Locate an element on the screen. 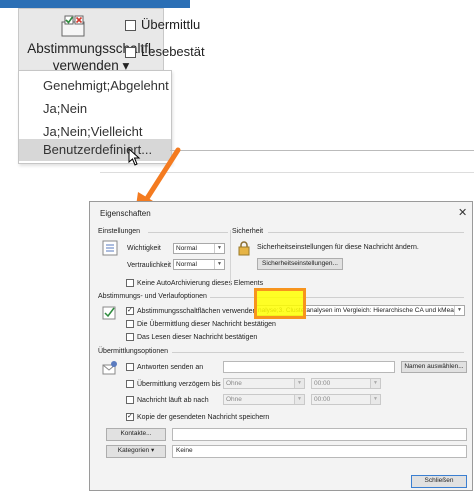 Image resolution: width=474 pixels, height=492 pixels. confirm-delivery-checkbox is located at coordinates (130, 324).